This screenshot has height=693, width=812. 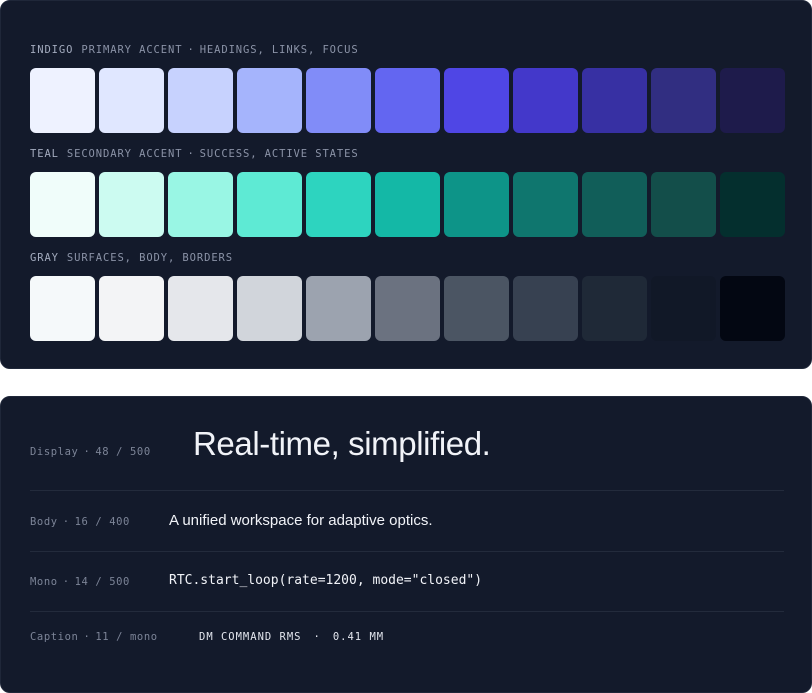 I want to click on caption-sample-text: DM COMMAND RMS · 0.41 MM, so click(x=291, y=637).